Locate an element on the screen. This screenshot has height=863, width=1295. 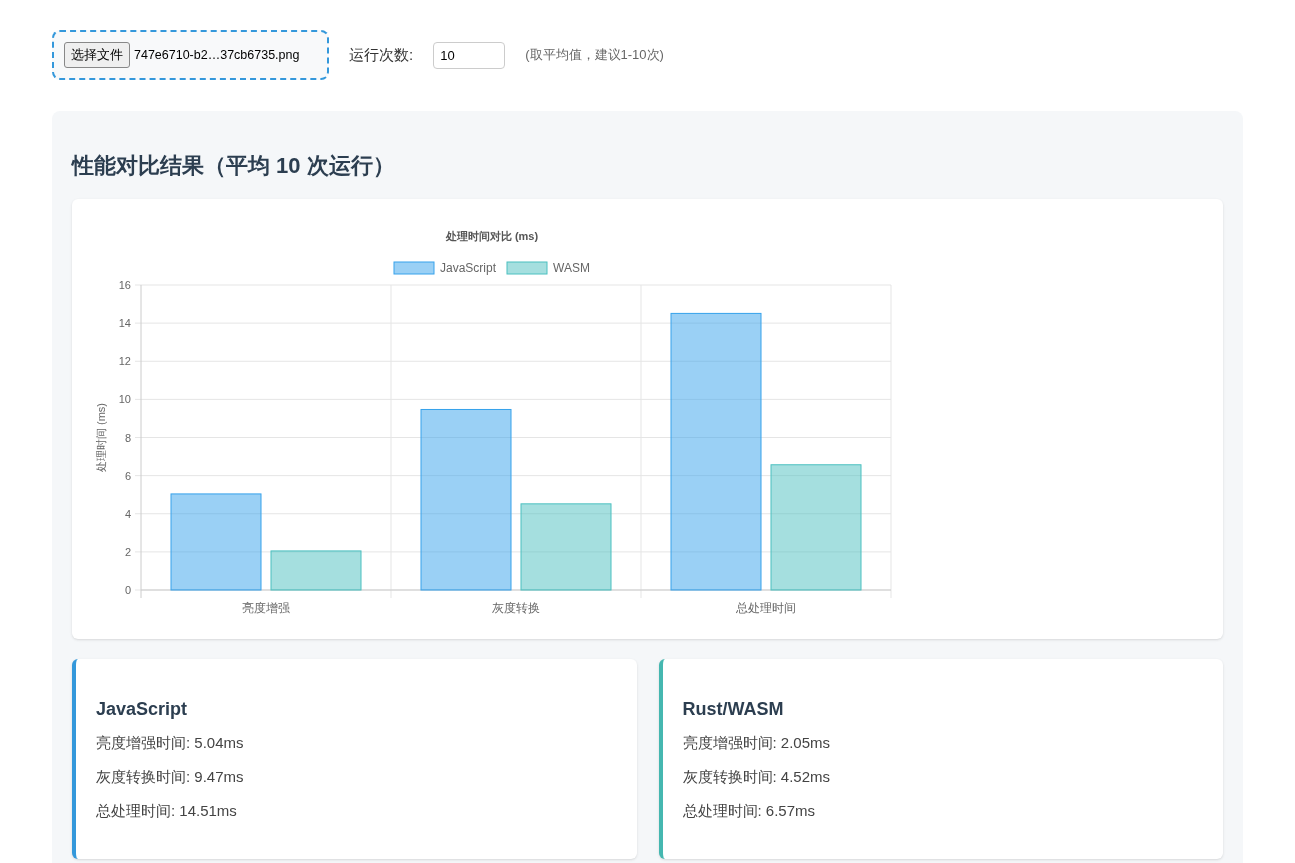
y-tick-label: 12 is located at coordinates (124, 361).